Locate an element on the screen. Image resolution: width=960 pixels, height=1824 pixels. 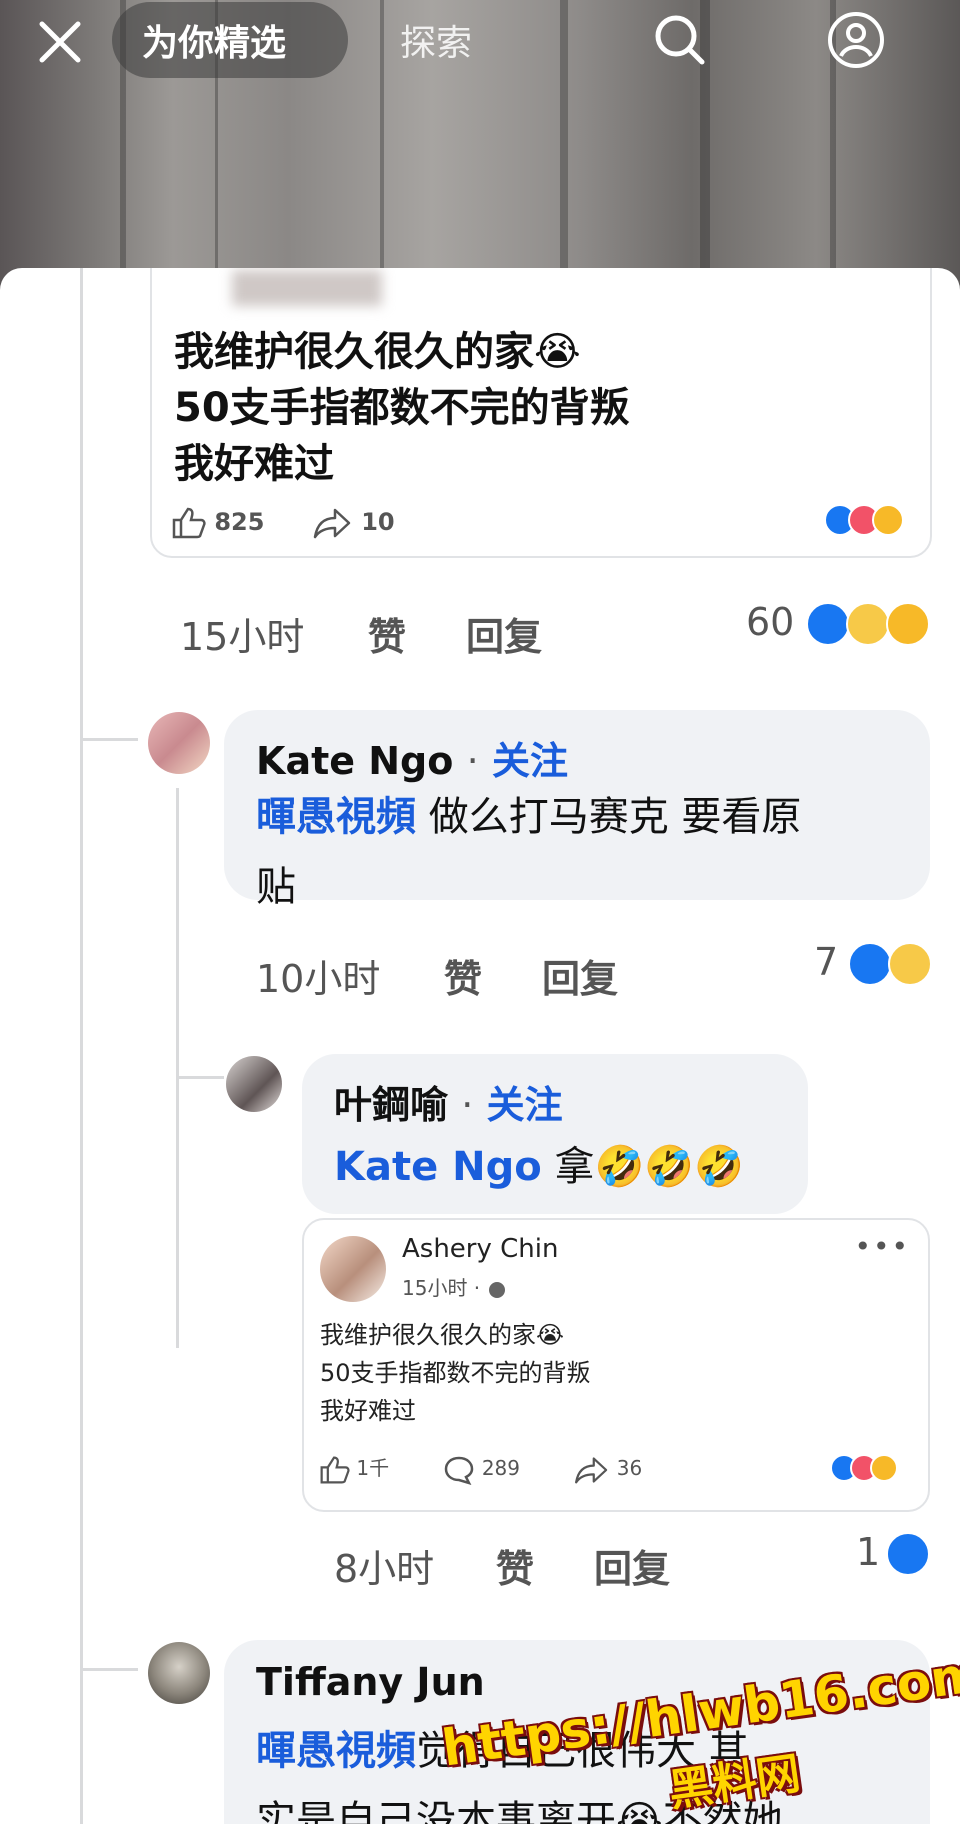
comment1-reactions is located at coordinates (871, 623).